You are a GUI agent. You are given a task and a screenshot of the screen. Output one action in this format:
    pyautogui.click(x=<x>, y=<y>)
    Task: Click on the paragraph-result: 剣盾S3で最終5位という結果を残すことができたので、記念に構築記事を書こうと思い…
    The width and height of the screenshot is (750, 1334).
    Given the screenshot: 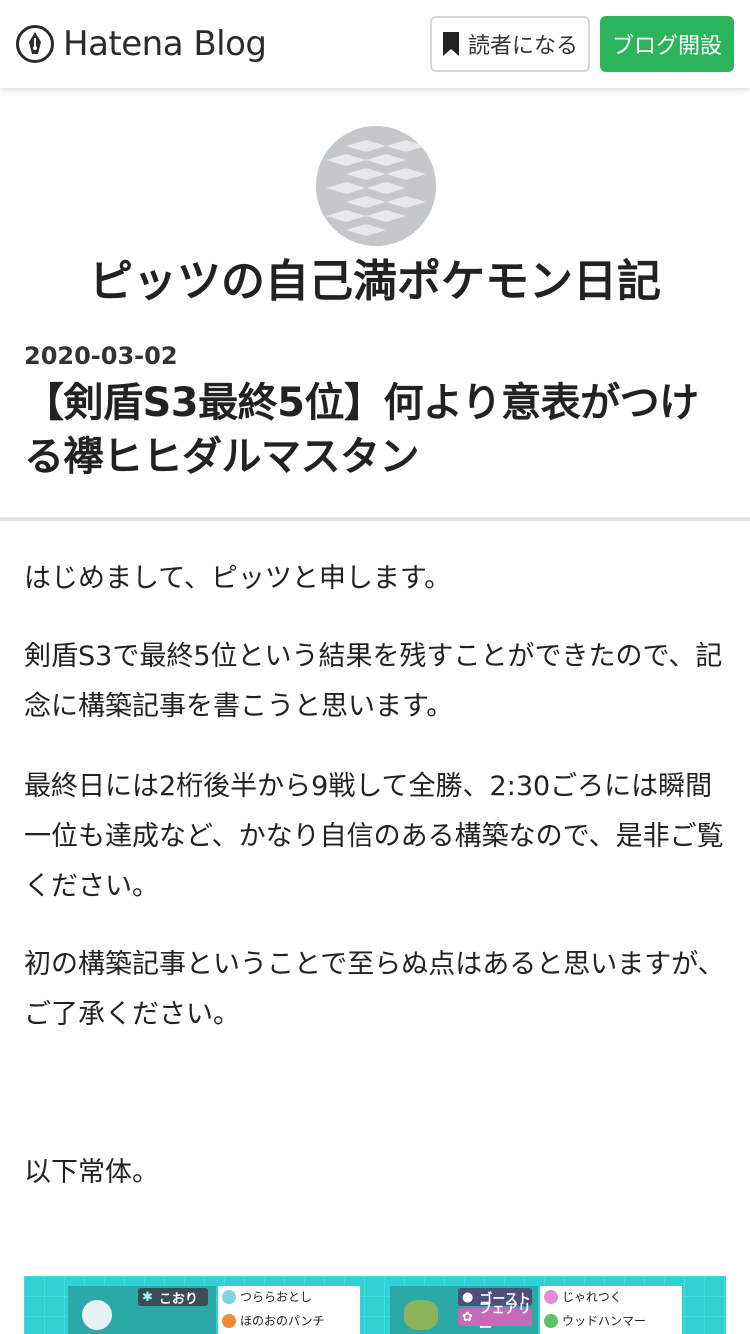 What is the action you would take?
    pyautogui.click(x=373, y=681)
    